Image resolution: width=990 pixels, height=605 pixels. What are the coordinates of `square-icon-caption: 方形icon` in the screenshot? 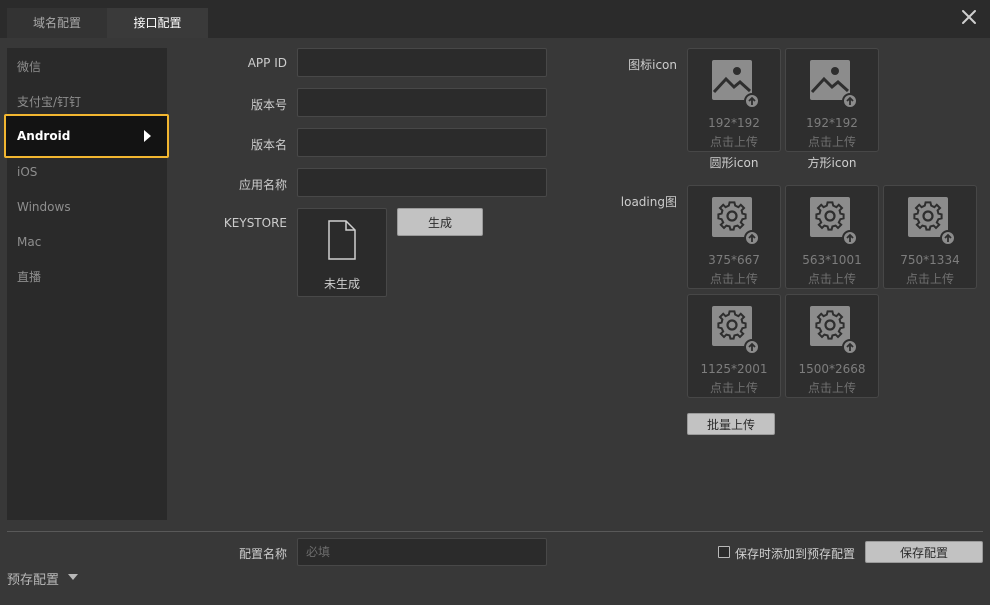 It's located at (832, 163).